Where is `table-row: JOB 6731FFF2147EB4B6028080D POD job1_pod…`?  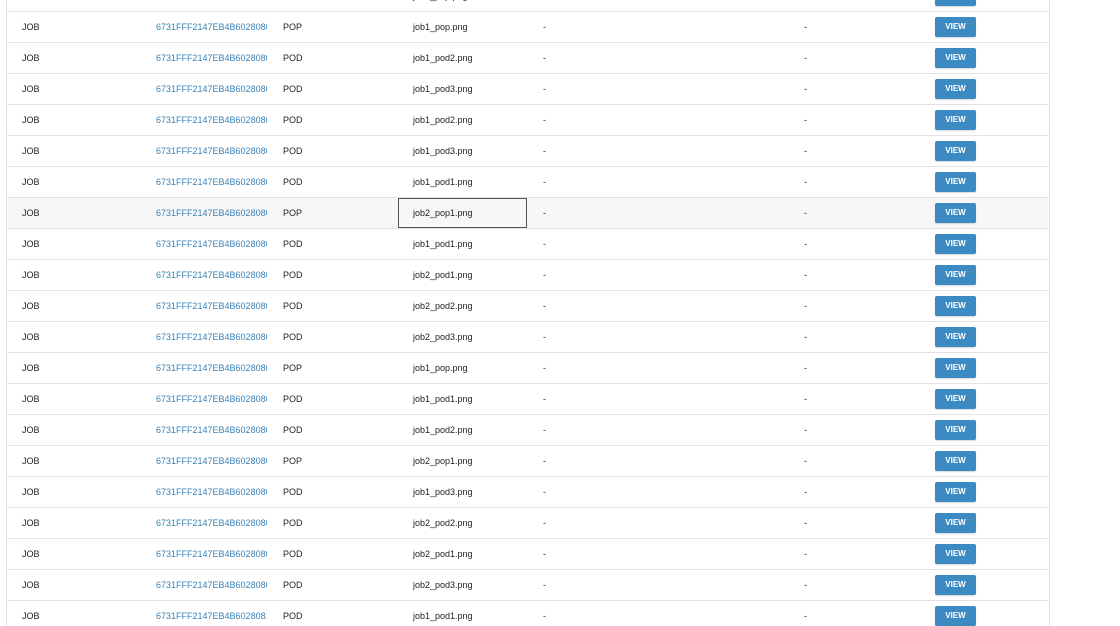
table-row: JOB 6731FFF2147EB4B6028080D POD job1_pod… is located at coordinates (528, 430).